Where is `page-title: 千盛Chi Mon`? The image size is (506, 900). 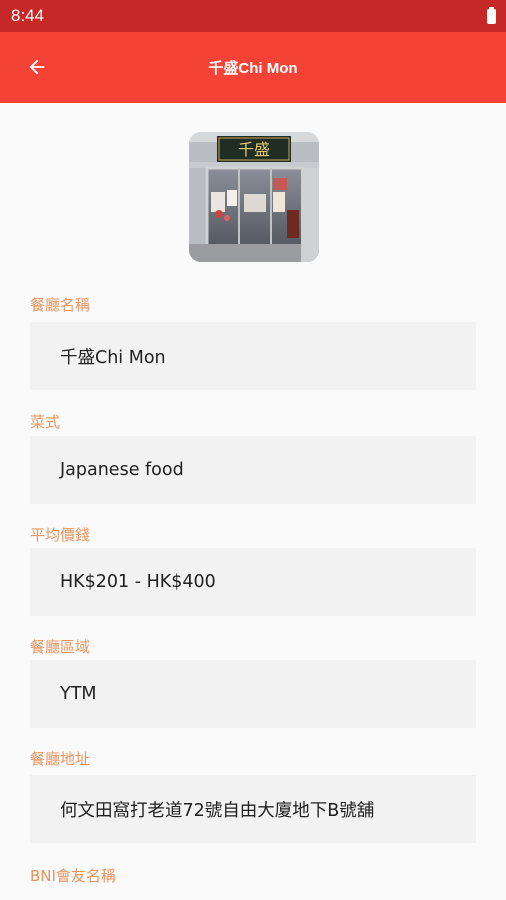
page-title: 千盛Chi Mon is located at coordinates (253, 68).